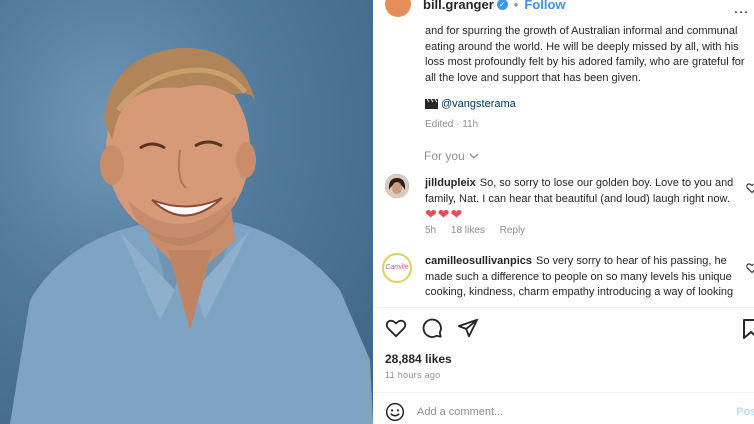 The width and height of the screenshot is (754, 424). What do you see at coordinates (396, 328) in the screenshot?
I see `heart-icon` at bounding box center [396, 328].